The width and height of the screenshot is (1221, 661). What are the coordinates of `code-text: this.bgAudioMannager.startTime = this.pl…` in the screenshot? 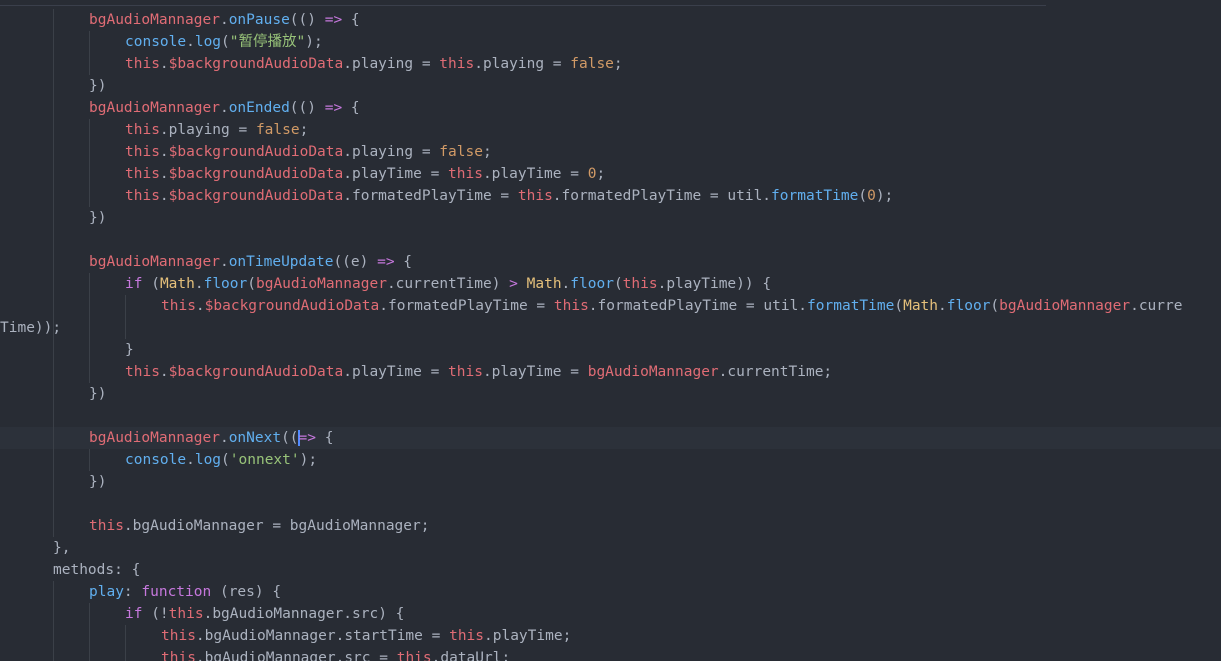 It's located at (366, 636).